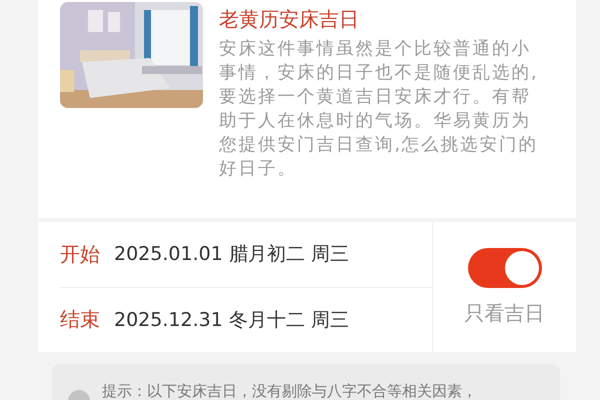 This screenshot has height=400, width=600. I want to click on date-label: 结束, so click(80, 320).